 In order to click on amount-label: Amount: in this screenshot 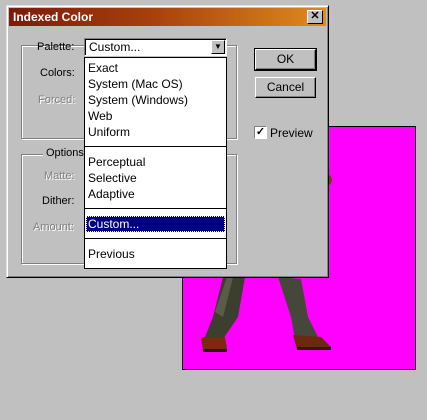, I will do `click(53, 227)`.